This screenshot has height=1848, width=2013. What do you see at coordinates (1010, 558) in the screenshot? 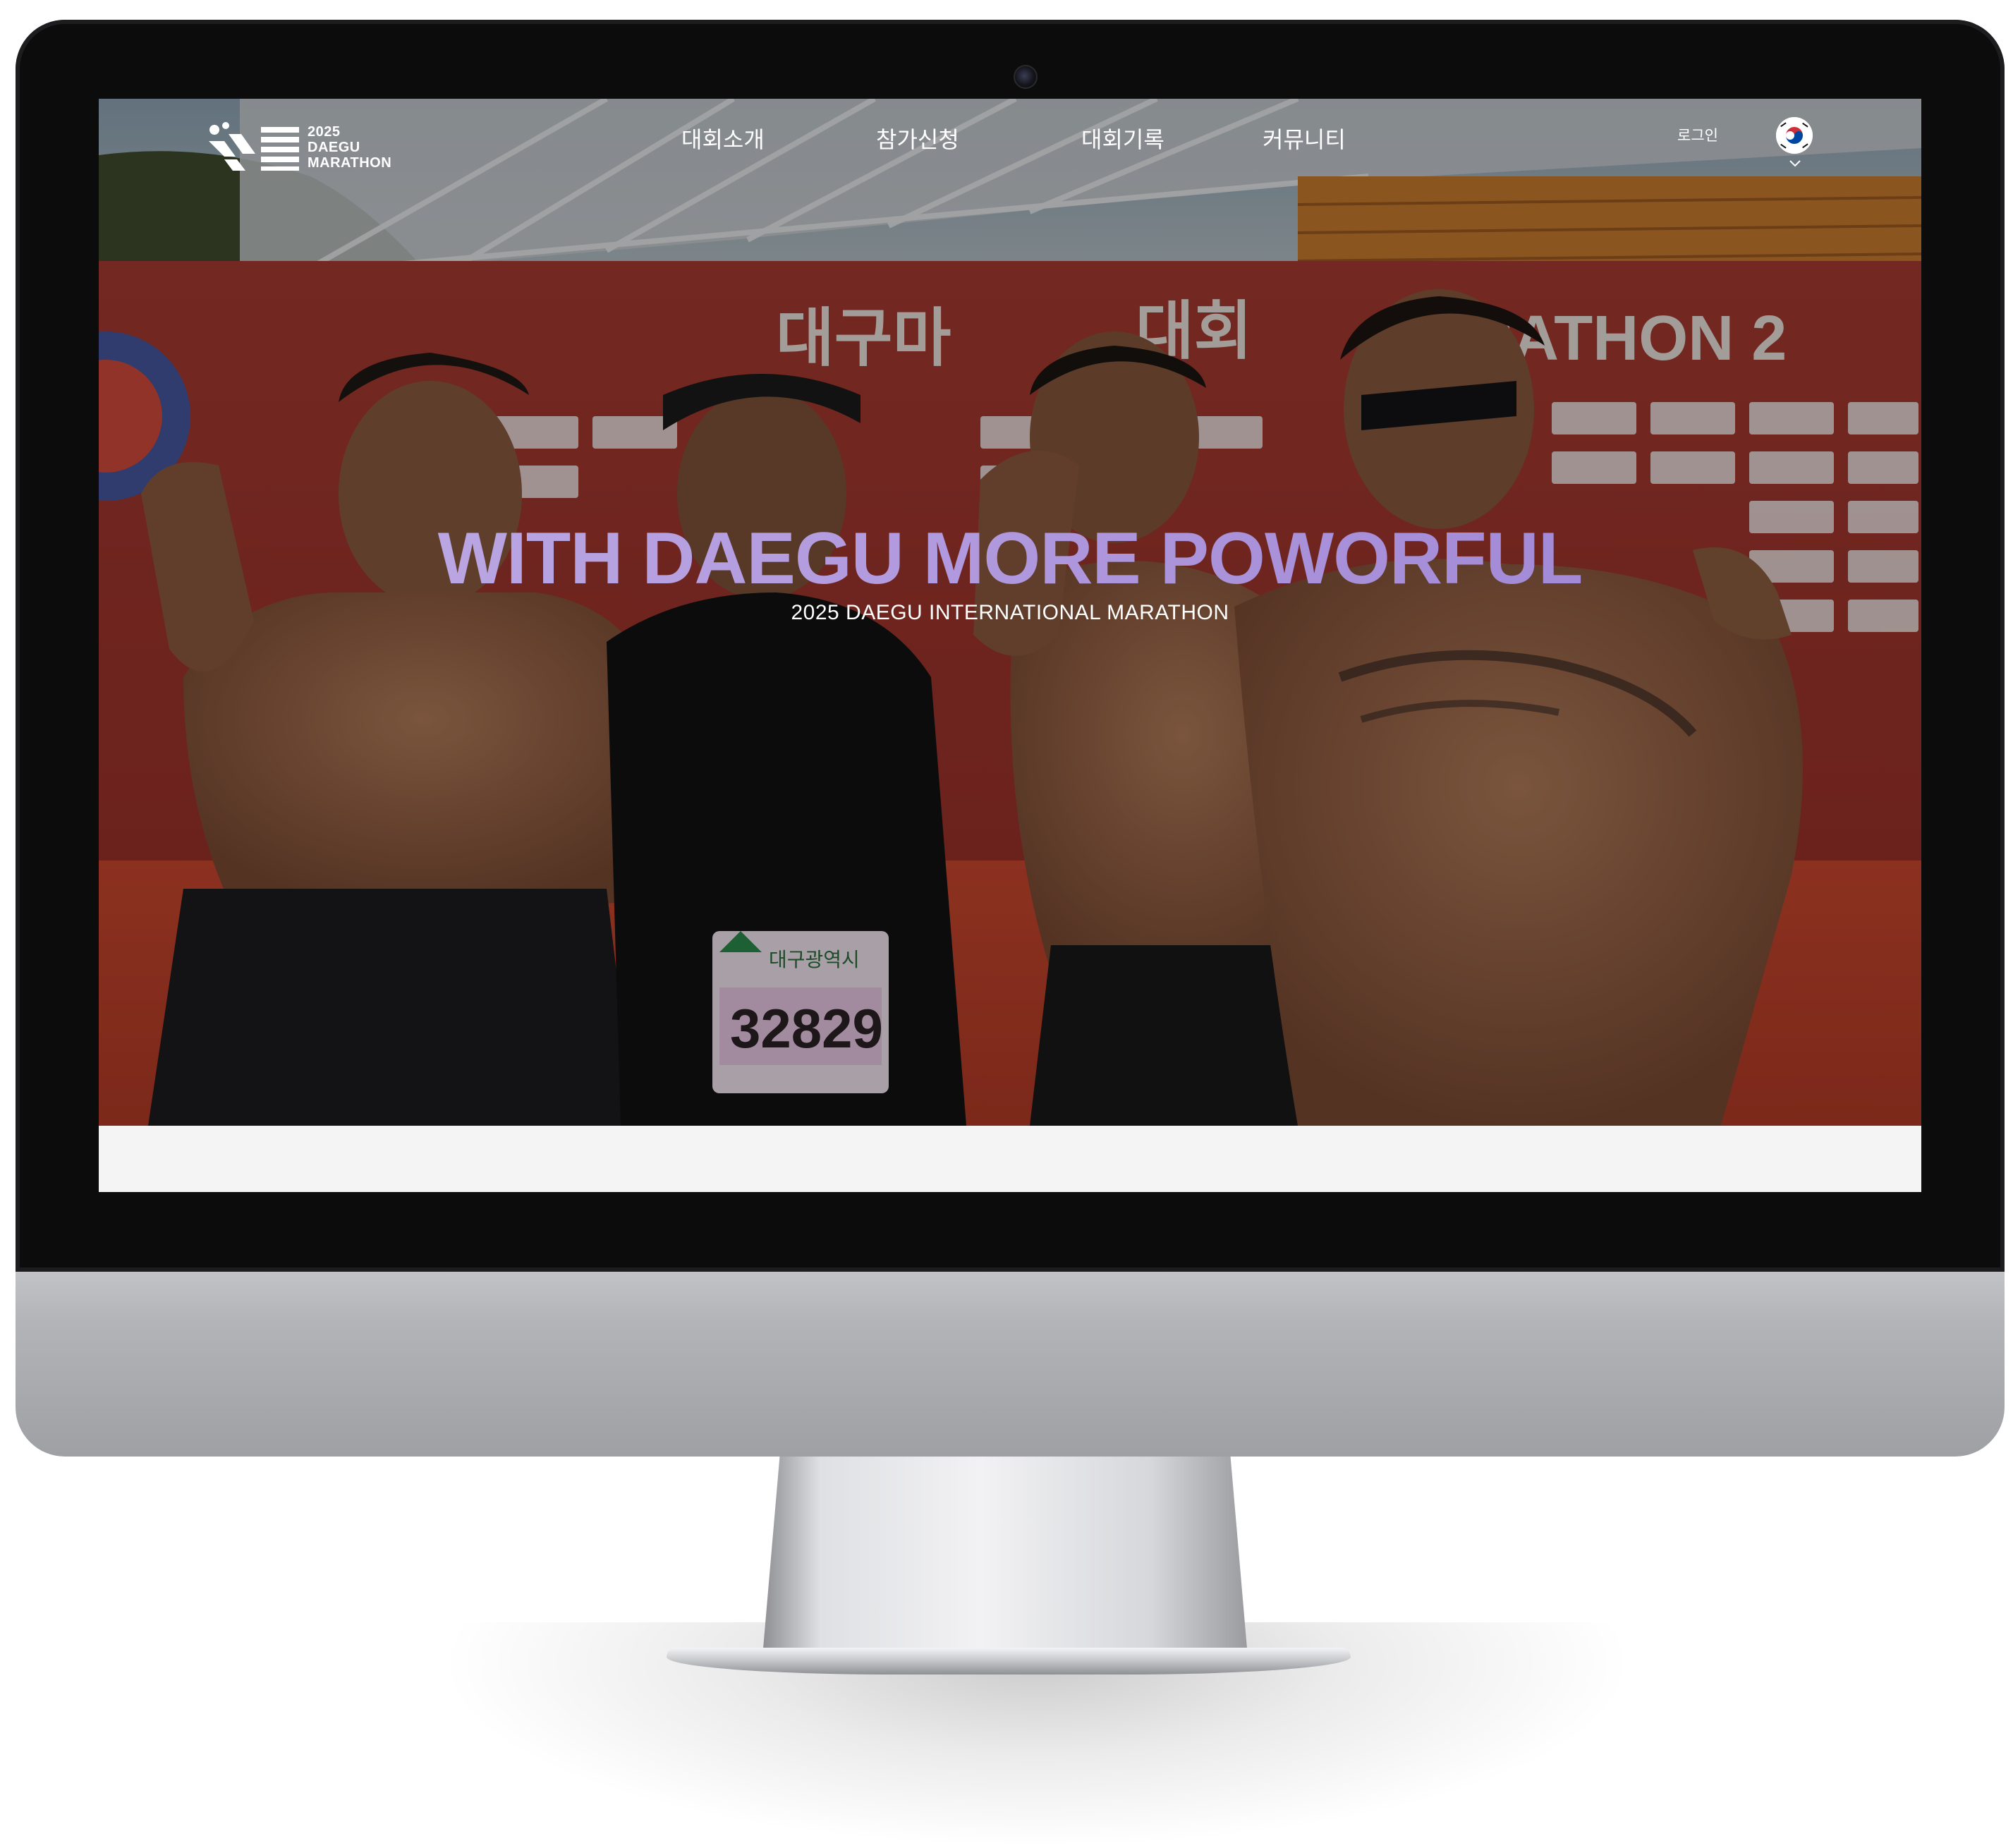
I see `hero-title: WITH DAEGU MORE POWORFUL` at bounding box center [1010, 558].